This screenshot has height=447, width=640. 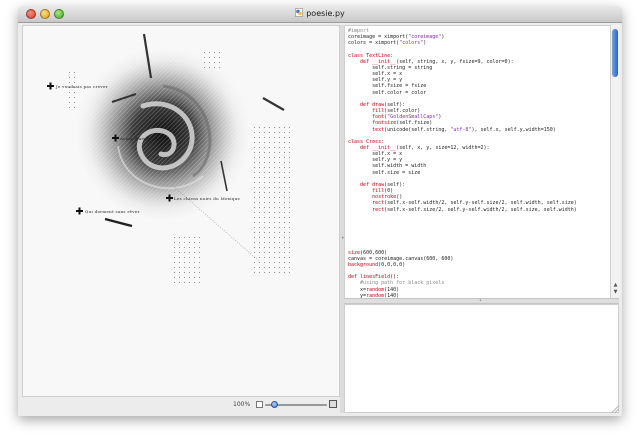 What do you see at coordinates (399, 197) in the screenshot?
I see `code-token: ()` at bounding box center [399, 197].